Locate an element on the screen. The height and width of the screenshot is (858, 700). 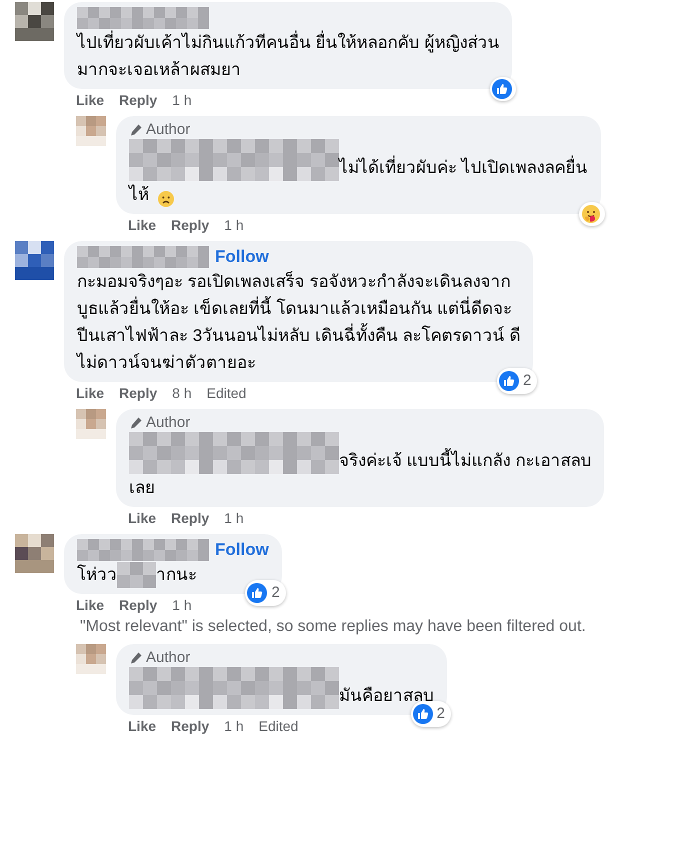
filter-notice: "Most relevant" is selected, so some replies may have been filtered out. is located at coordinates (333, 627).